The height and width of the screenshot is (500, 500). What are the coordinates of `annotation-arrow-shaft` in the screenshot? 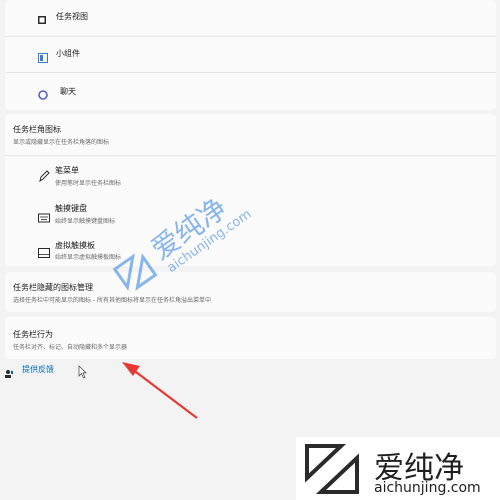 It's located at (164, 393).